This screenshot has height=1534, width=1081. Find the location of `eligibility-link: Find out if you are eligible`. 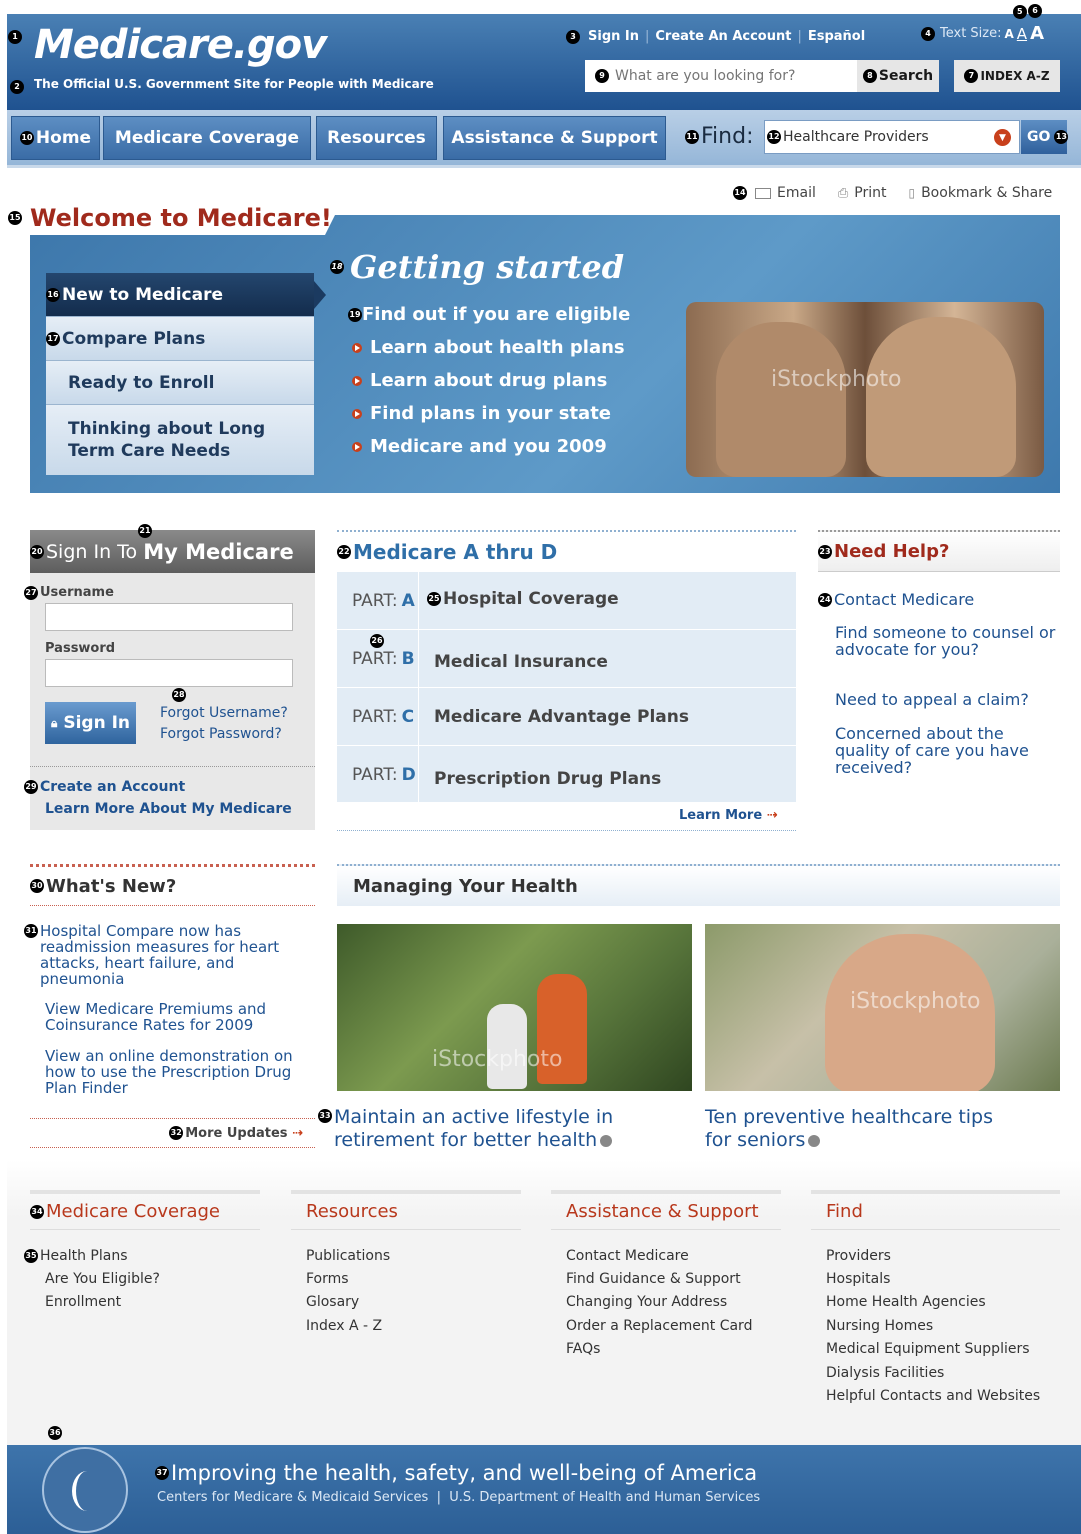

eligibility-link: Find out if you are eligible is located at coordinates (496, 314).